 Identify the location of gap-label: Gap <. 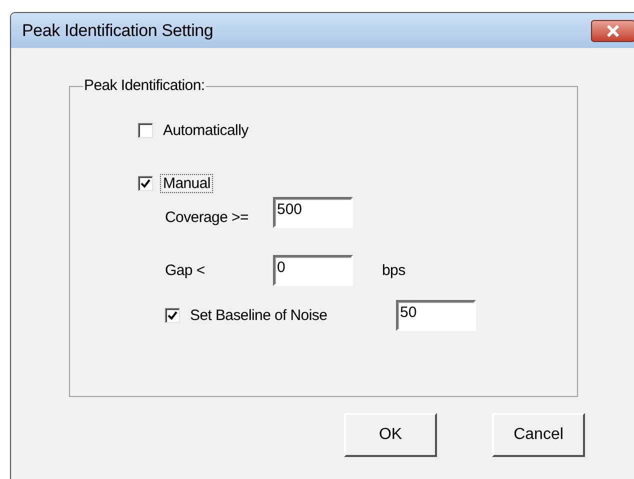
(185, 270).